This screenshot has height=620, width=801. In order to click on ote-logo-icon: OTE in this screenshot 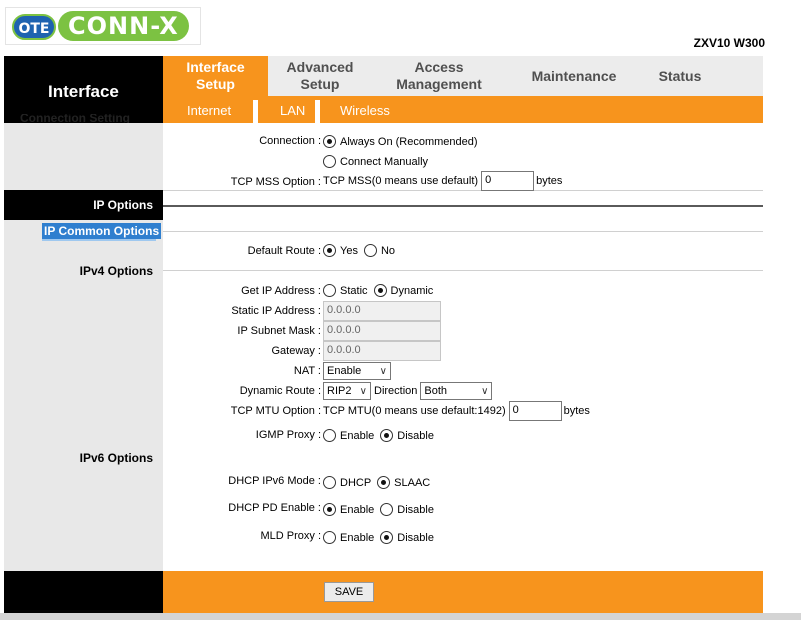, I will do `click(34, 27)`.